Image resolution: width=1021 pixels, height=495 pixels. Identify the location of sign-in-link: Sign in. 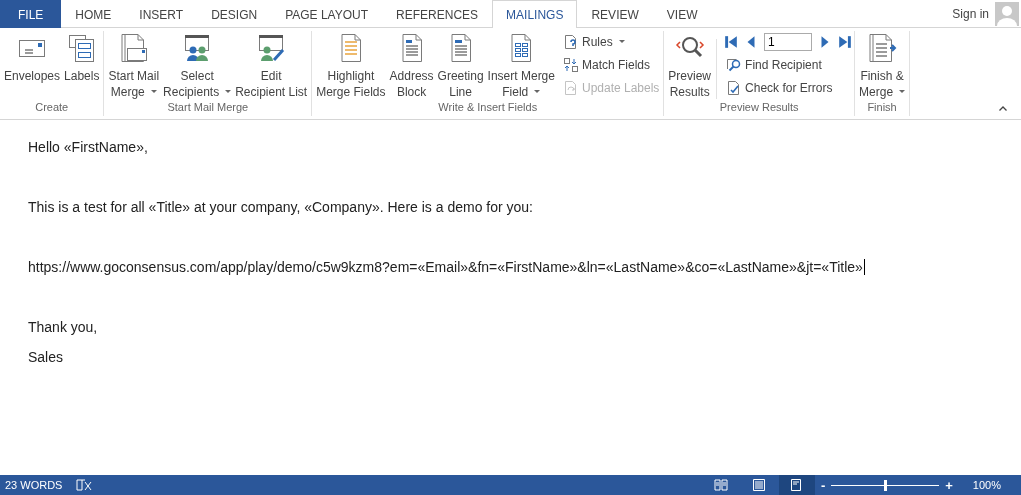
(970, 13).